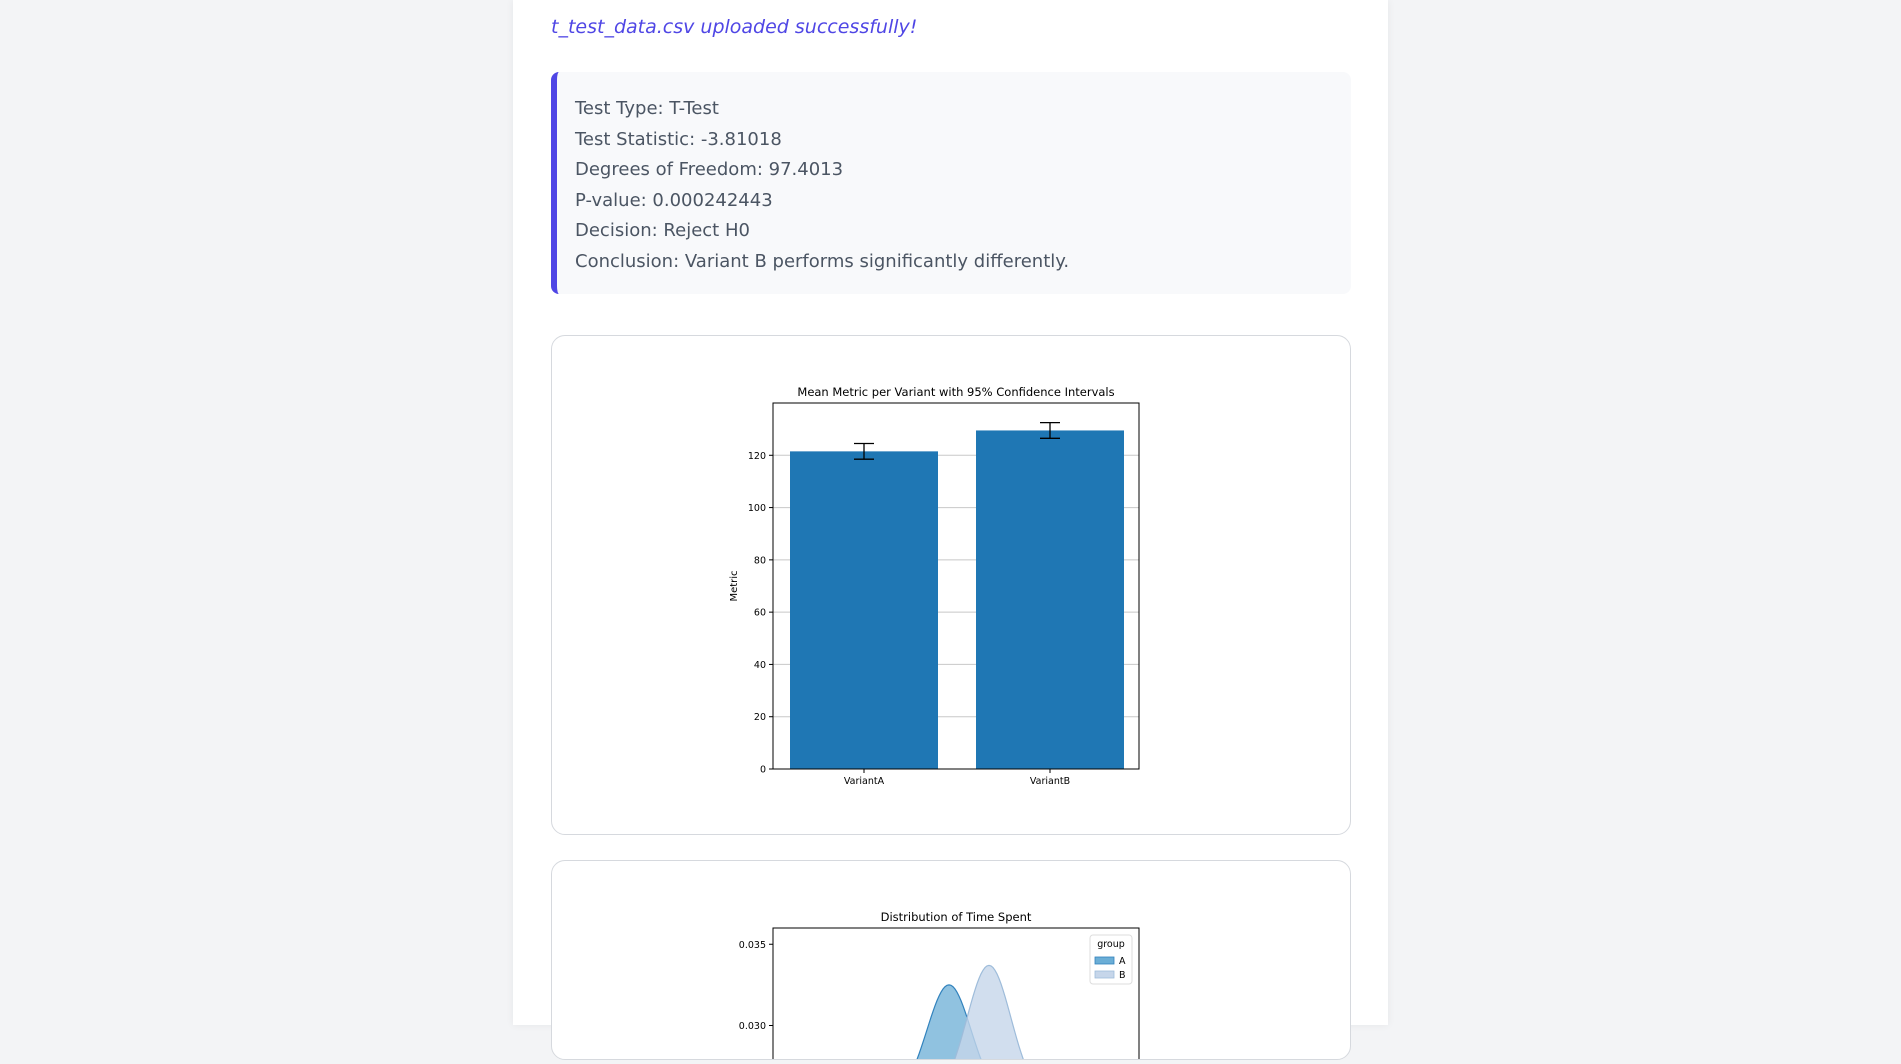 The width and height of the screenshot is (1901, 1064). I want to click on bar-variantb, so click(1050, 599).